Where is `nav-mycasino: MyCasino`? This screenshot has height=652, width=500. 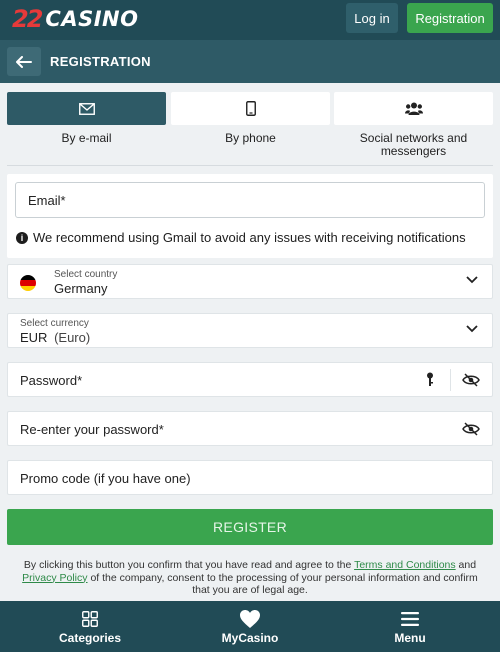 nav-mycasino: MyCasino is located at coordinates (250, 626).